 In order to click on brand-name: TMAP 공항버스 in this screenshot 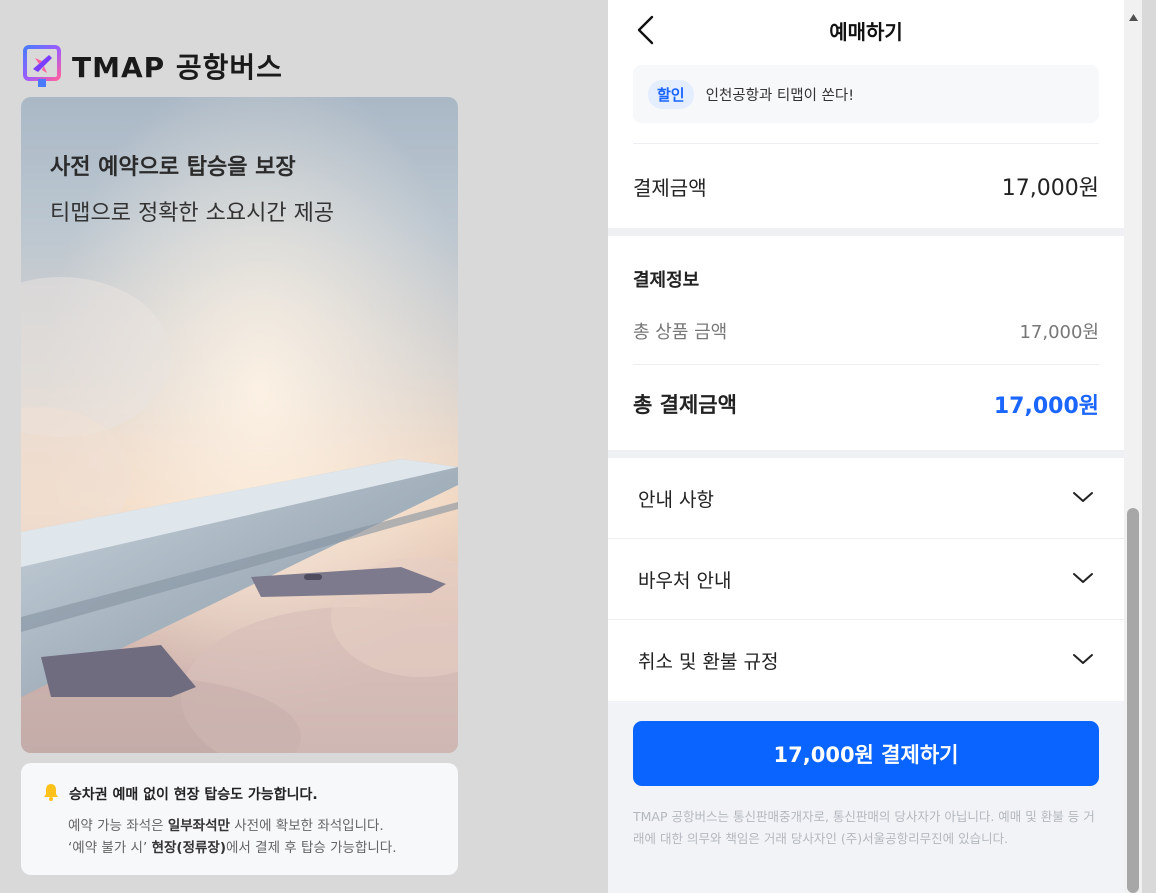, I will do `click(177, 67)`.